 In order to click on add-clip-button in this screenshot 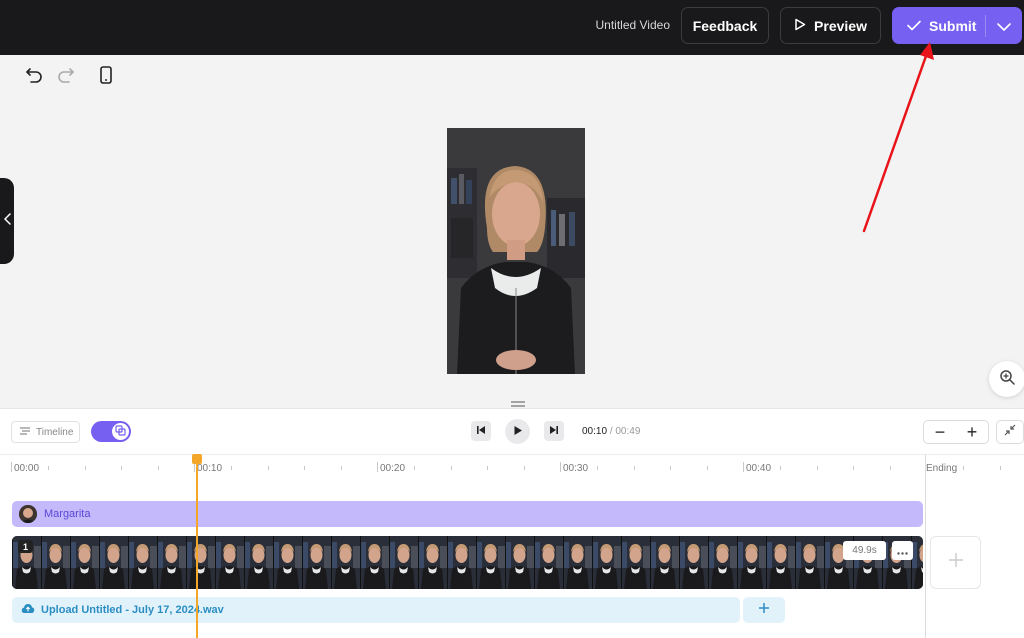, I will do `click(955, 562)`.